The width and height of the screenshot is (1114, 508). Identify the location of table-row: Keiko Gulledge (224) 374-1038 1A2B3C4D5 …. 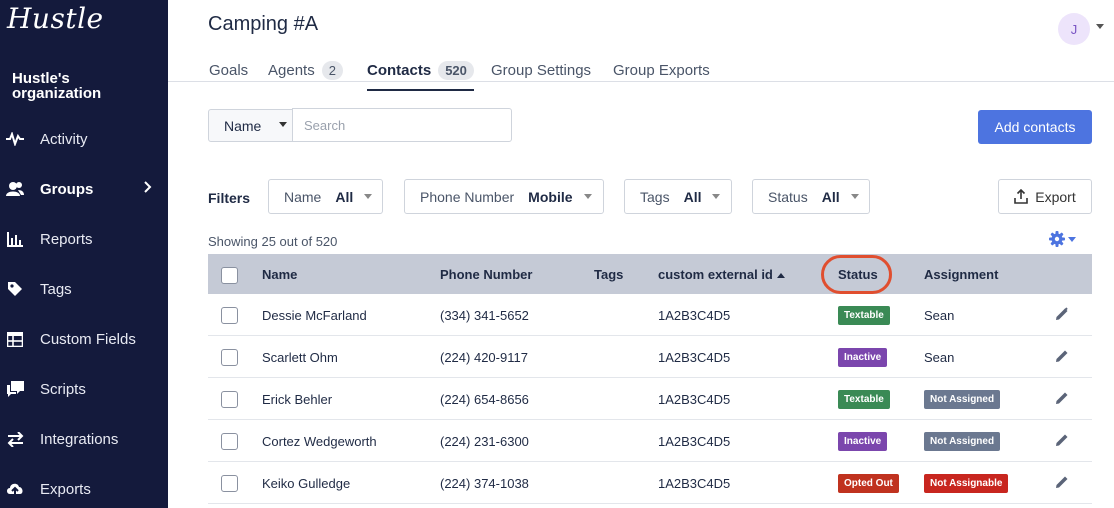
(650, 483).